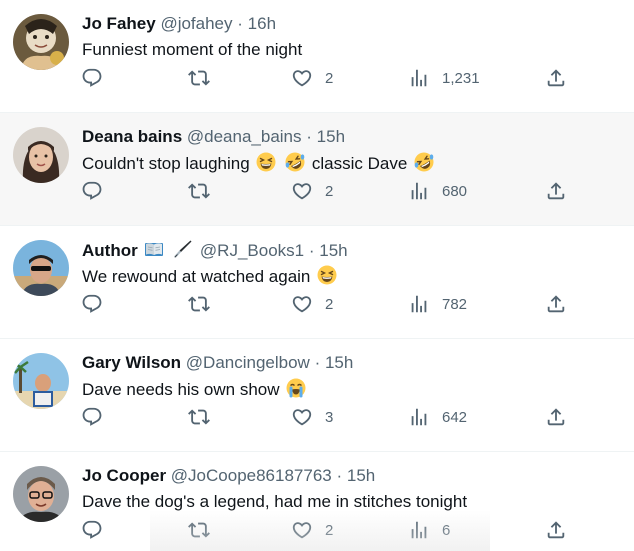 The height and width of the screenshot is (551, 634). Describe the element at coordinates (196, 276) in the screenshot. I see `tweet-text-part: We rewound at watched again` at that location.